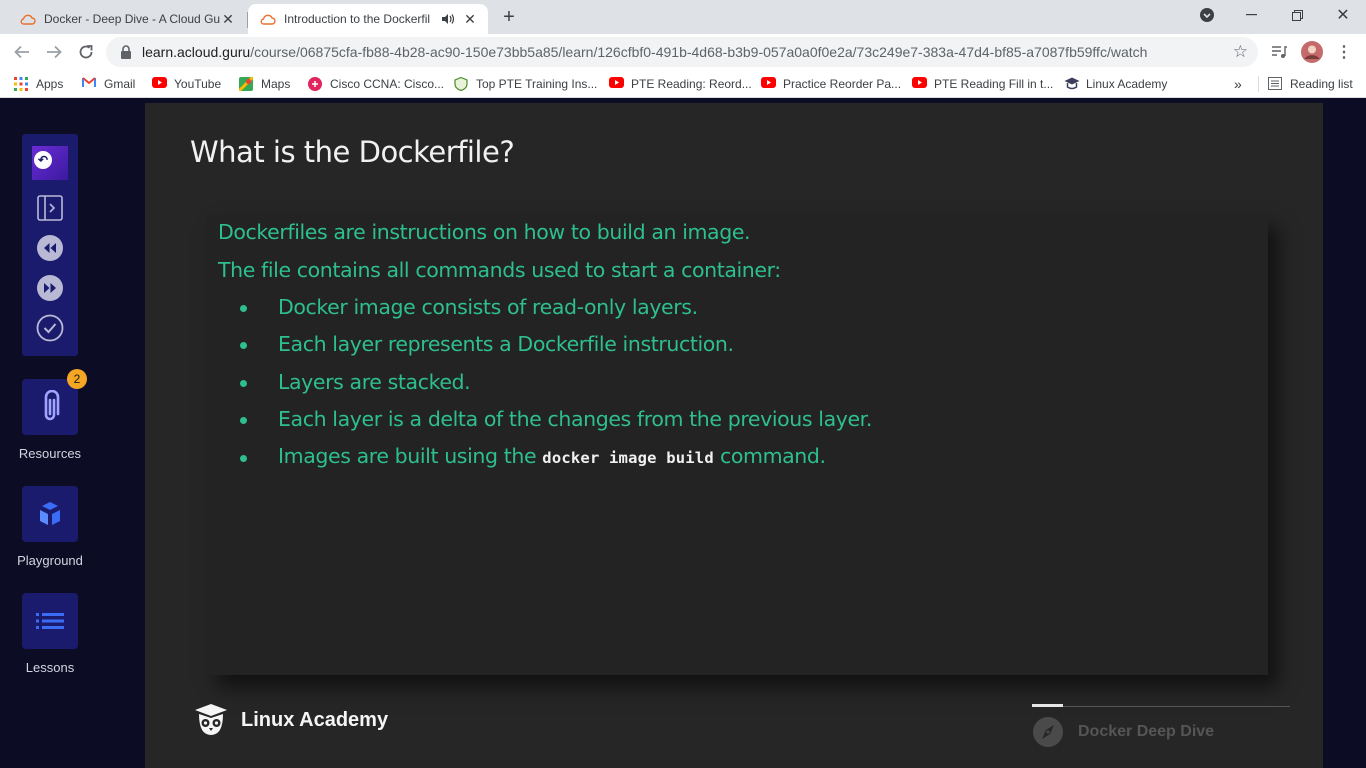 The height and width of the screenshot is (768, 1366). I want to click on brand-name: Linux Academy, so click(315, 719).